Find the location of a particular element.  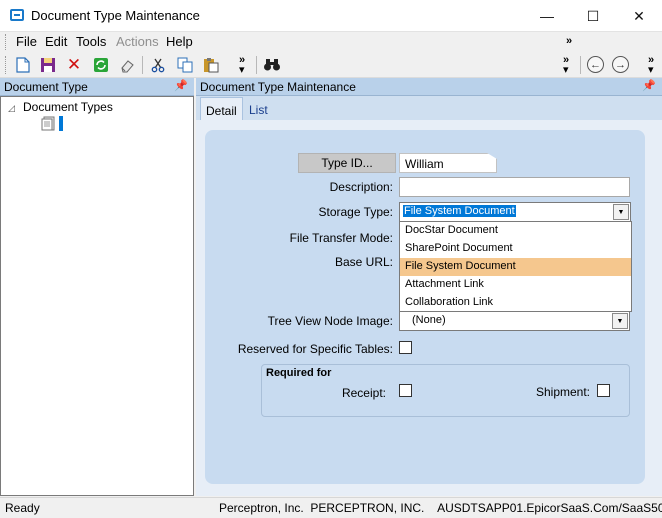

eraser-icon is located at coordinates (127, 65).